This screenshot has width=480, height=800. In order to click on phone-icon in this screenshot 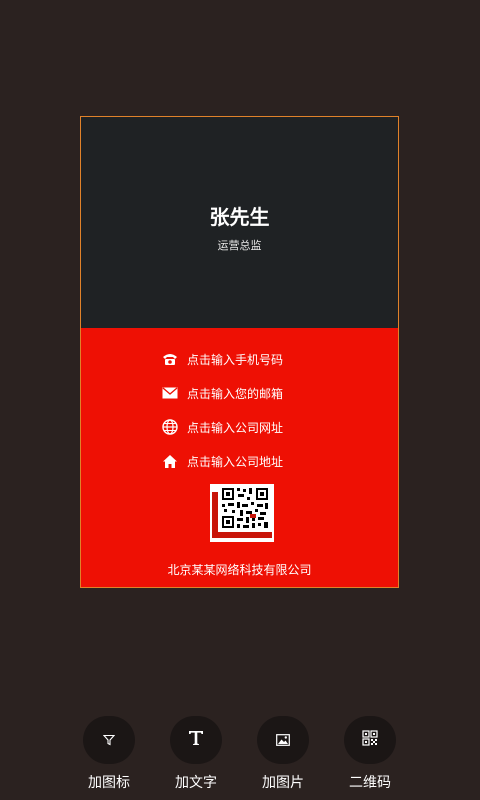, I will do `click(170, 359)`.